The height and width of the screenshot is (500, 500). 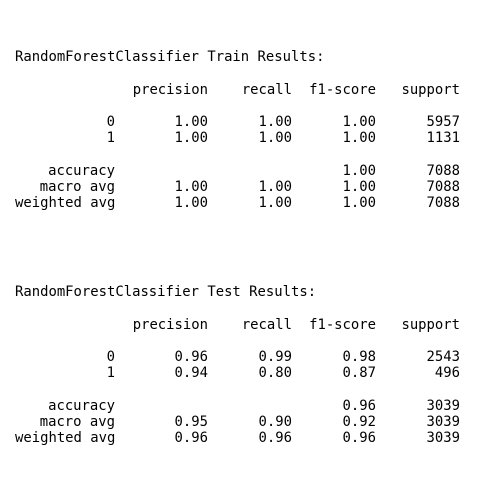 What do you see at coordinates (275, 422) in the screenshot?
I see `recall-value: 0.90` at bounding box center [275, 422].